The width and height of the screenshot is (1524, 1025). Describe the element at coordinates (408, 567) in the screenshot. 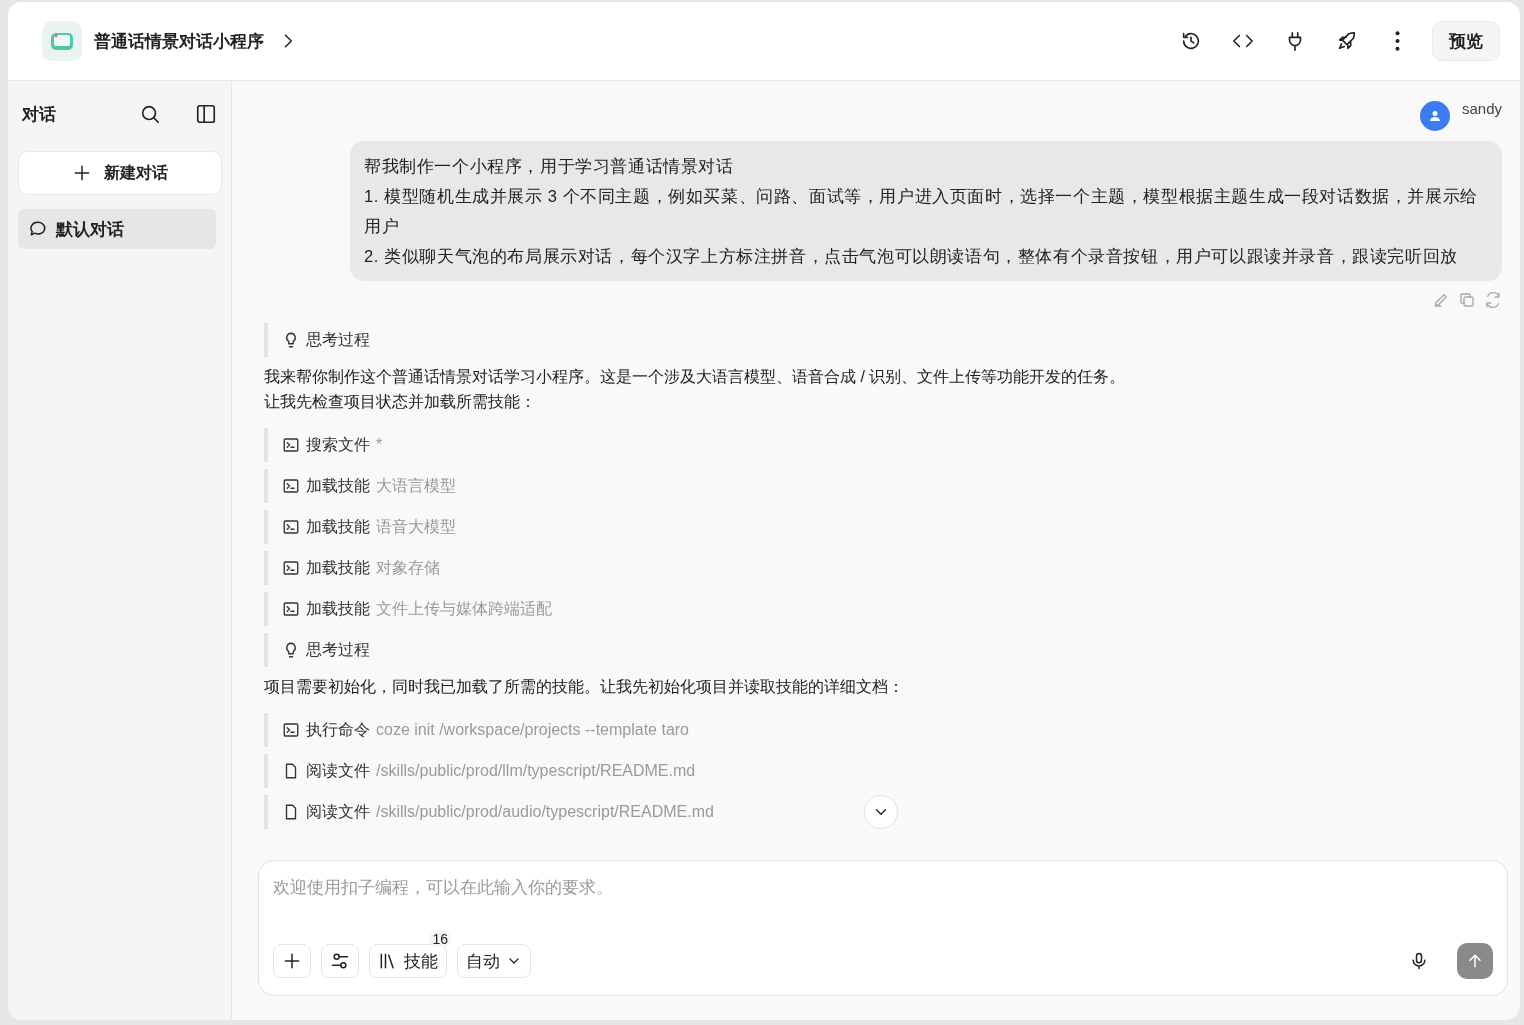

I see `step-detail: 对象存储` at that location.